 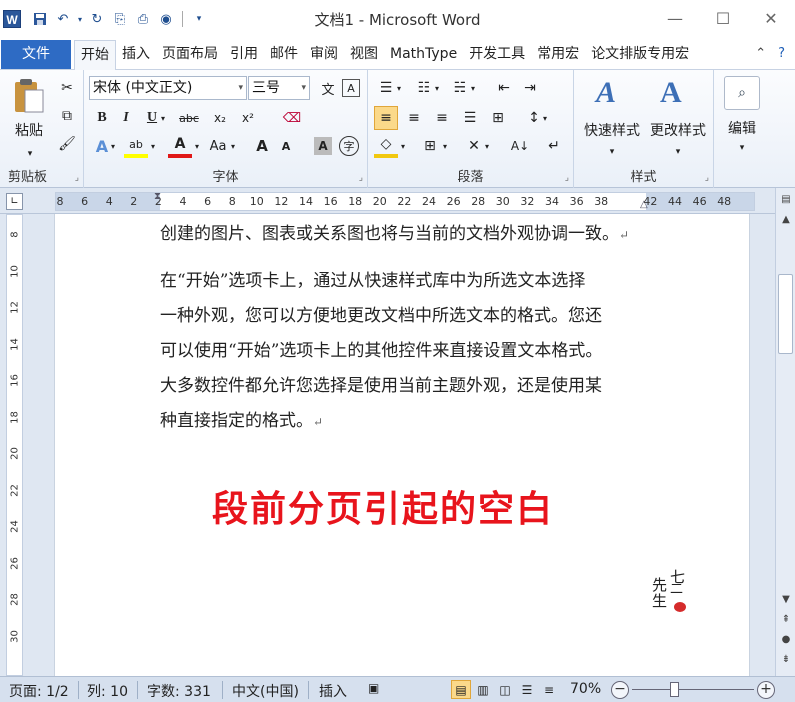 I want to click on ruler-toggle-icon: ▤, so click(x=786, y=199).